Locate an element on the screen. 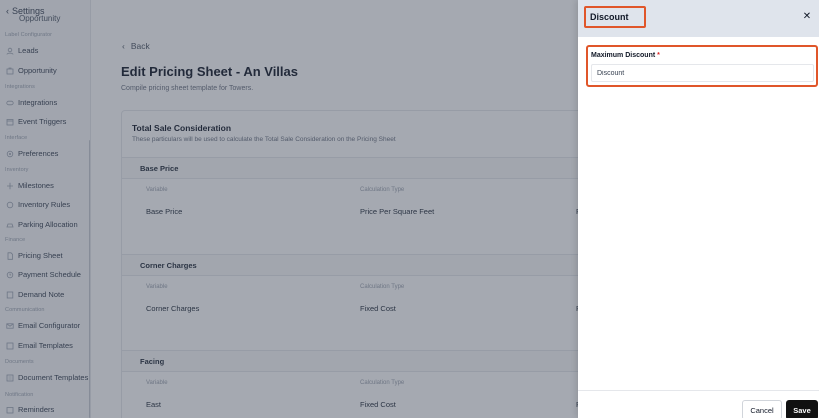 The image size is (819, 418). drawer-header: Discount ✕ is located at coordinates (698, 18).